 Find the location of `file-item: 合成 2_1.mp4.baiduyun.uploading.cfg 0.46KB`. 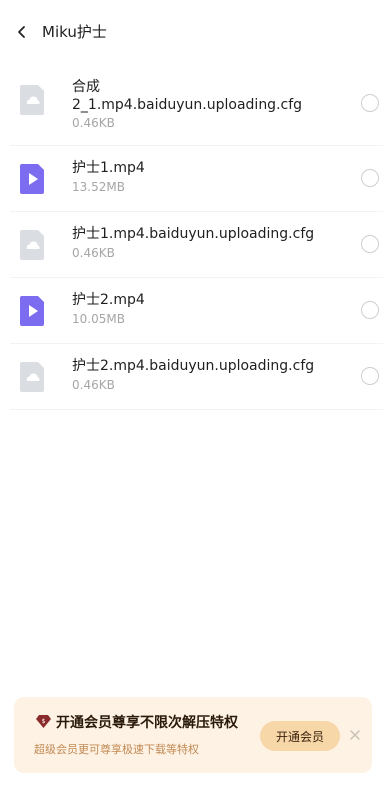

file-item: 合成 2_1.mp4.baiduyun.uploading.cfg 0.46KB is located at coordinates (196, 111).